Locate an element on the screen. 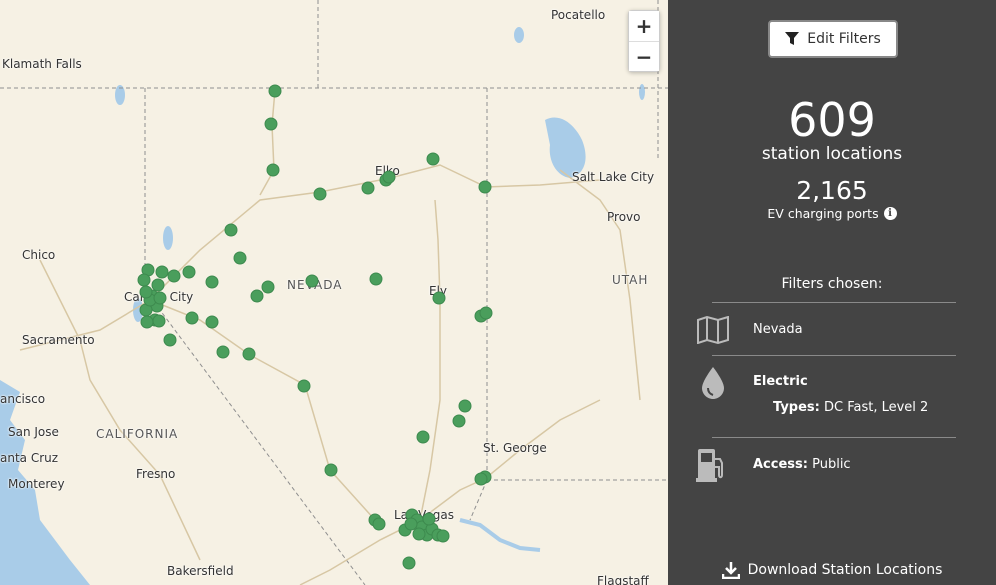 This screenshot has width=996, height=585. zoom-in-button: + is located at coordinates (644, 26).